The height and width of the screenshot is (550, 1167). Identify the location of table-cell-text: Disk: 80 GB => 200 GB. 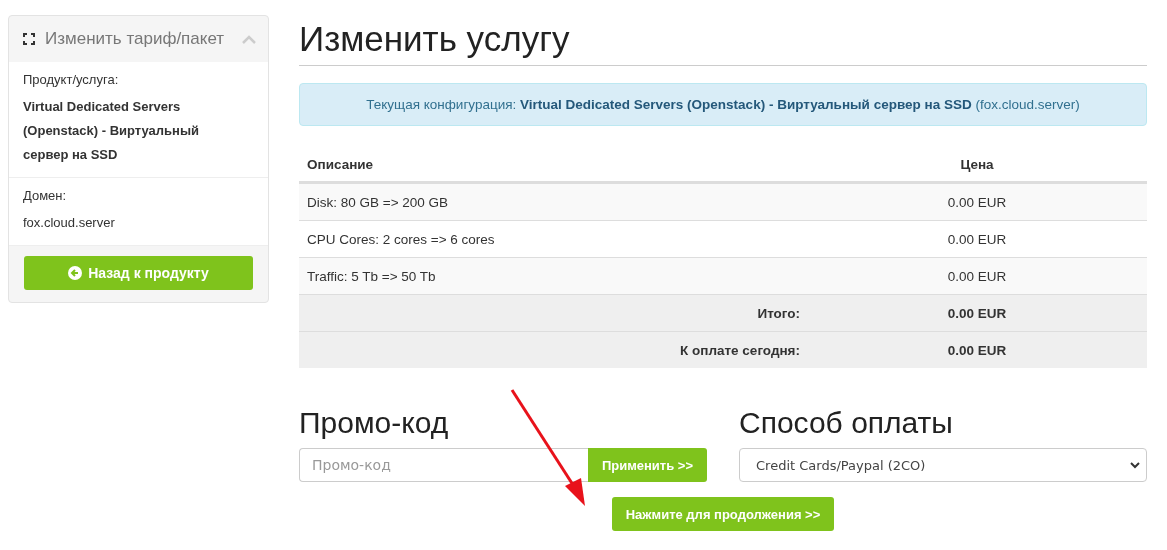
(378, 202).